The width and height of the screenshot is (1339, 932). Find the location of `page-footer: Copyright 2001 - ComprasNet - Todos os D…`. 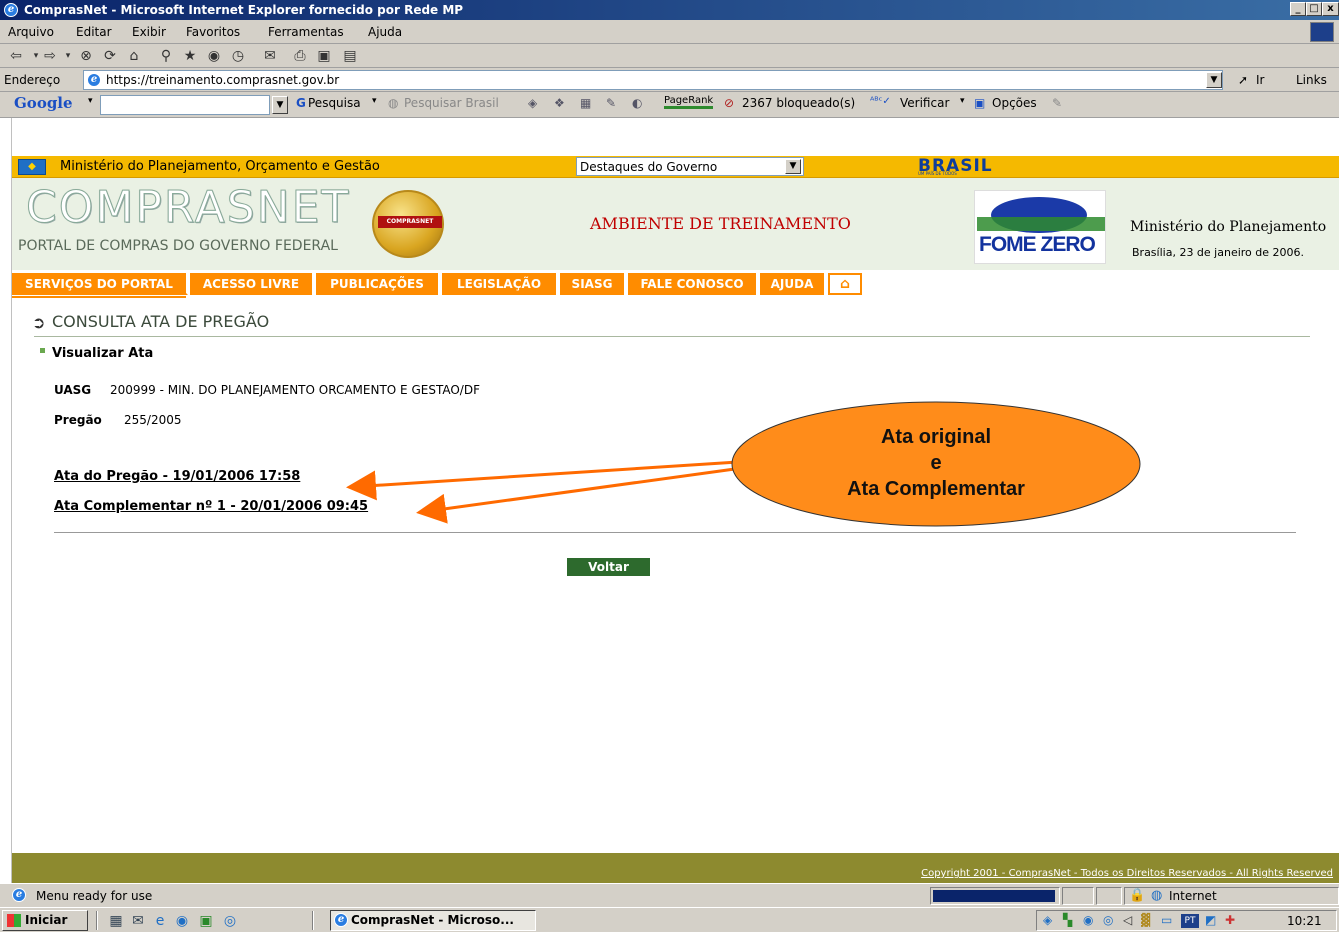

page-footer: Copyright 2001 - ComprasNet - Todos os D… is located at coordinates (675, 868).